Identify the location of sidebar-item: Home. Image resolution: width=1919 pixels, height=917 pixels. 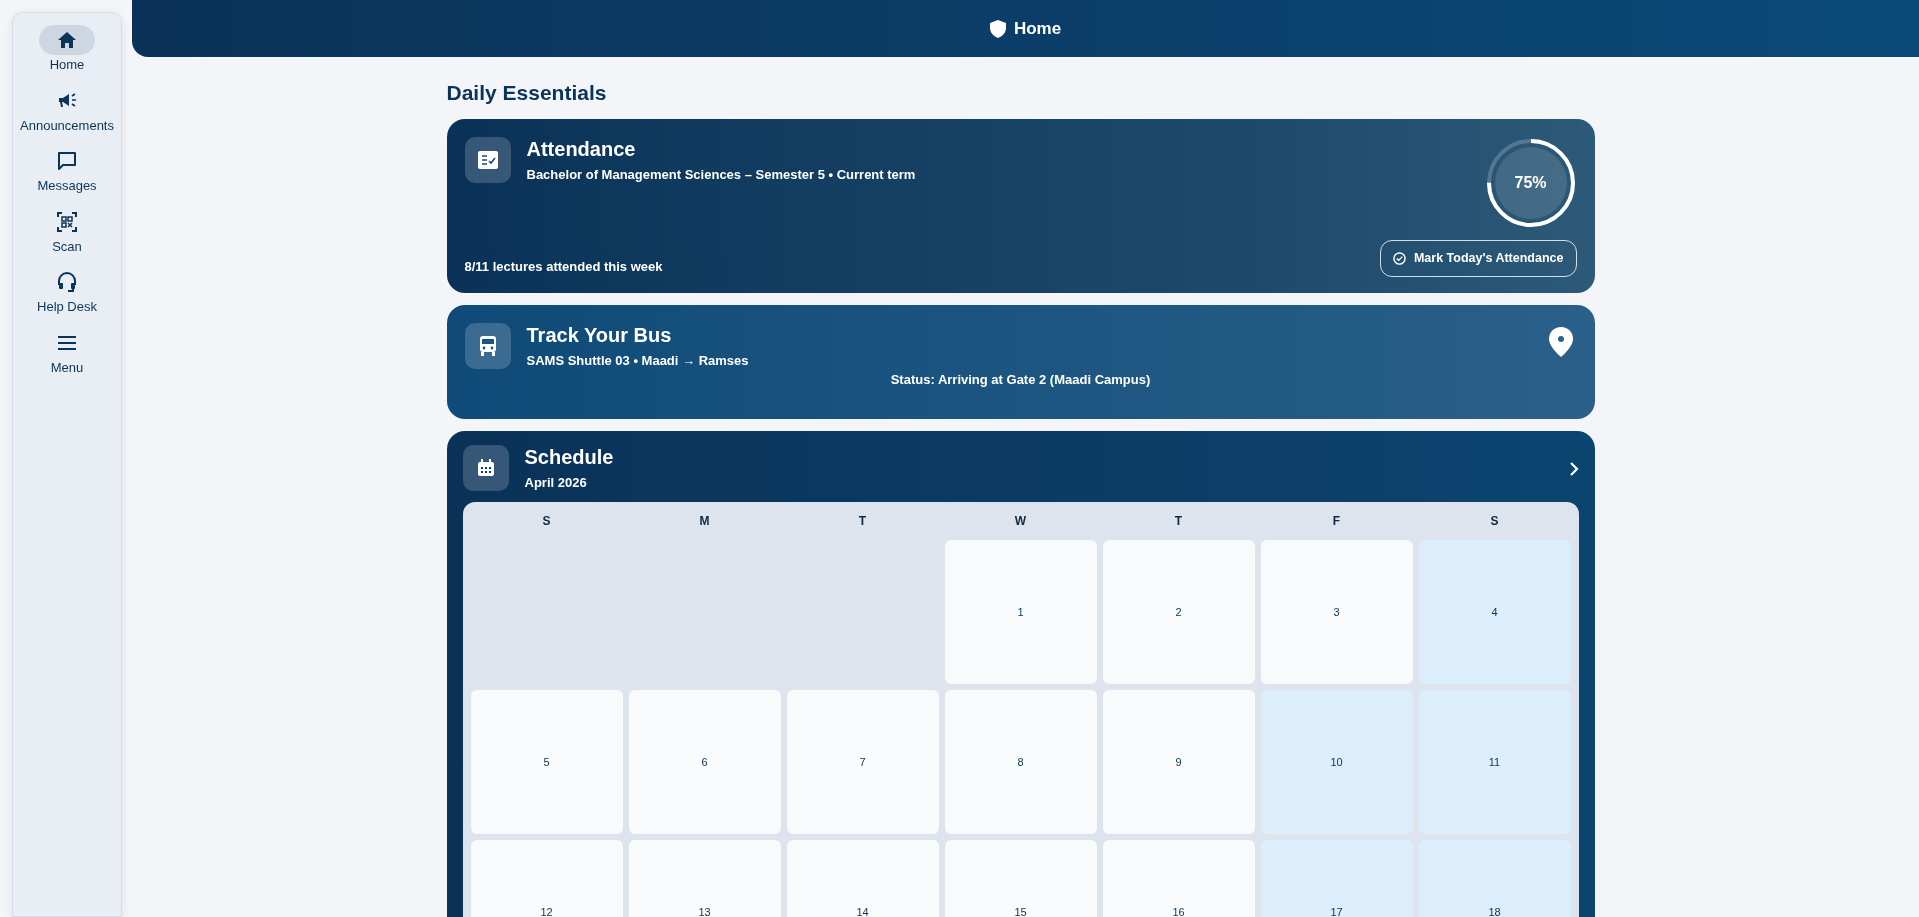
(67, 51).